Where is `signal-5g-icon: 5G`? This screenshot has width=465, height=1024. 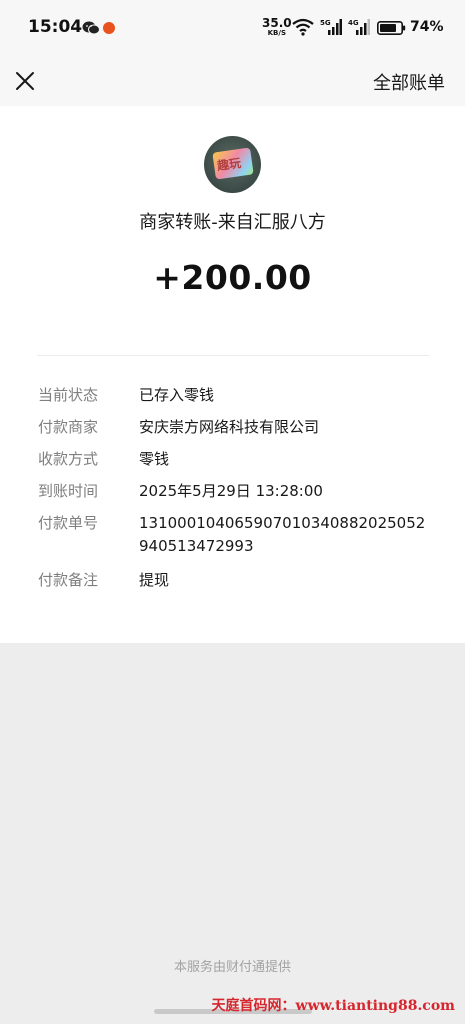
signal-5g-icon: 5G is located at coordinates (331, 27).